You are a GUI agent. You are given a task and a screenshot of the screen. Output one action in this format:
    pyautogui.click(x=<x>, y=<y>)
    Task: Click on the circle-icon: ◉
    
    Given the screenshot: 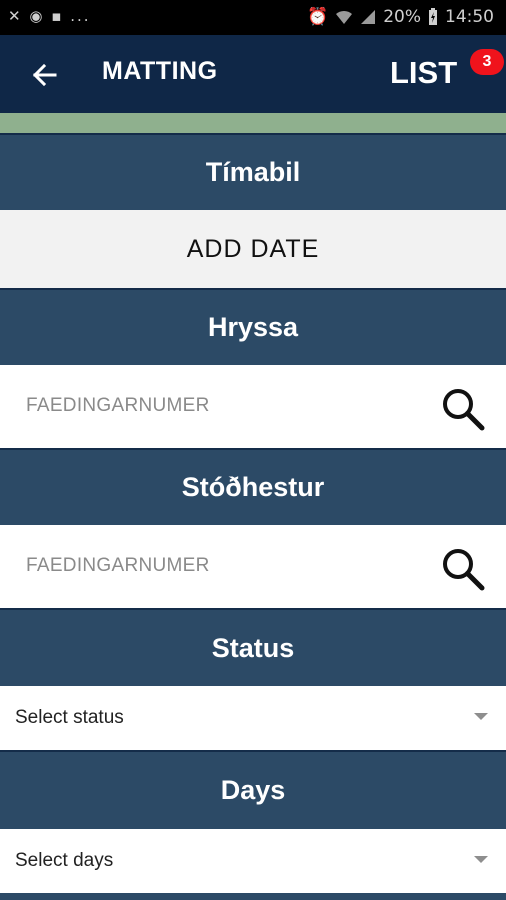 What is the action you would take?
    pyautogui.click(x=37, y=16)
    